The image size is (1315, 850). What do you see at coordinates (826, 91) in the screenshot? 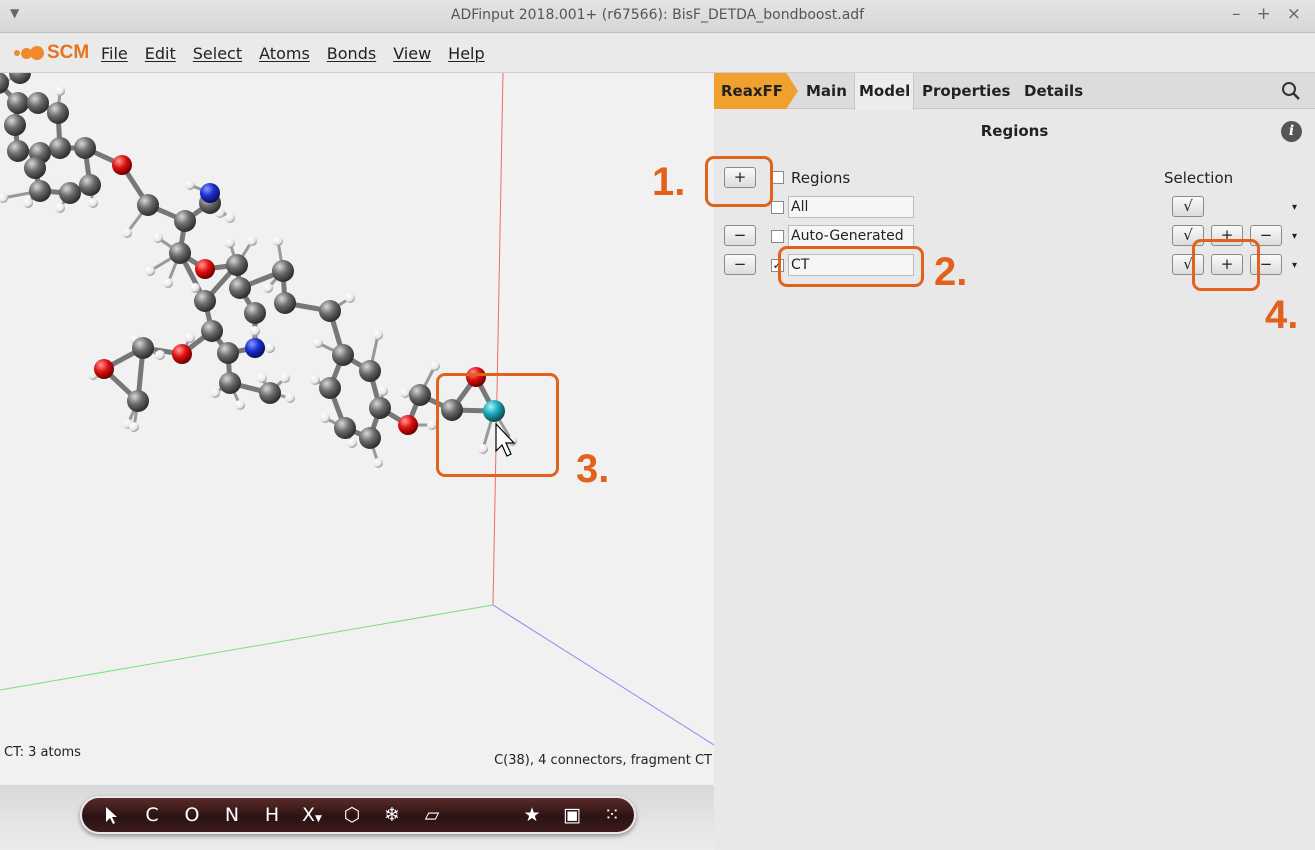
I see `tab-main: Main` at bounding box center [826, 91].